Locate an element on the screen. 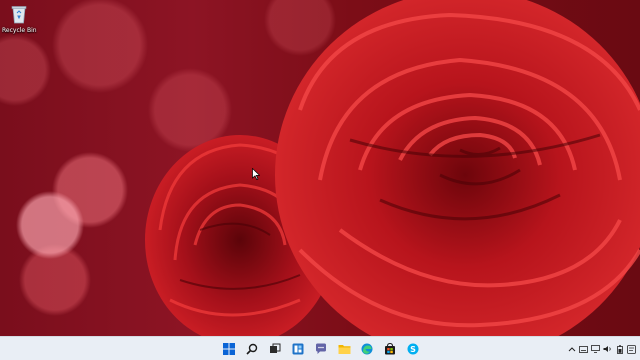  search-icon is located at coordinates (252, 349).